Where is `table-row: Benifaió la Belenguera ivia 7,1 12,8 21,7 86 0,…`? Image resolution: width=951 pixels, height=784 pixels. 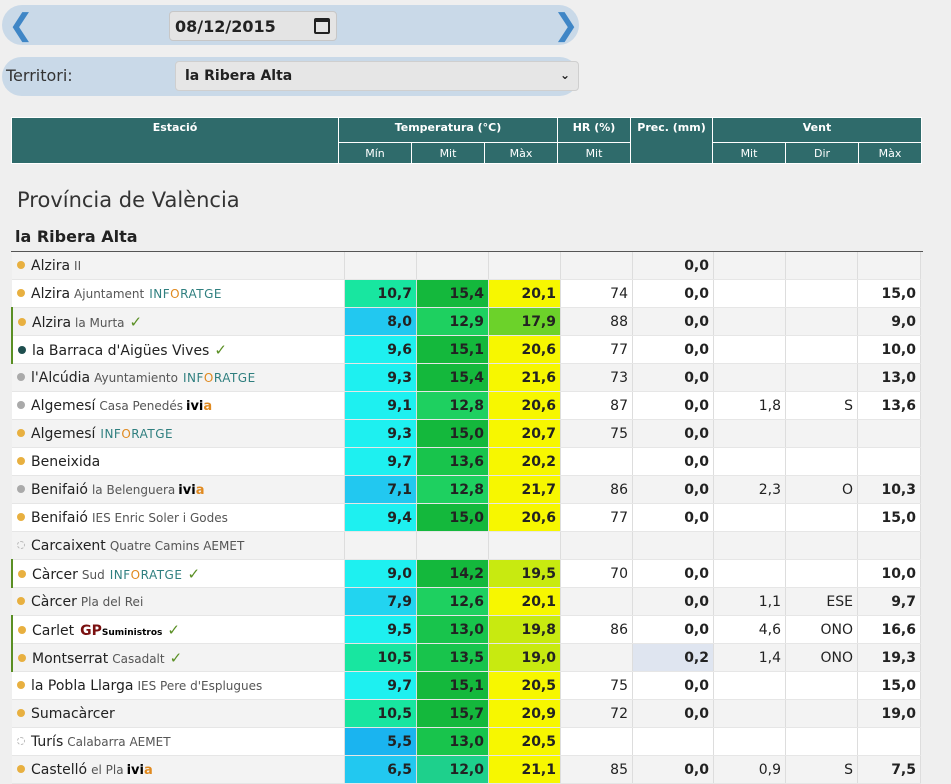 table-row: Benifaió la Belenguera ivia 7,1 12,8 21,7 86 0,… is located at coordinates (466, 489).